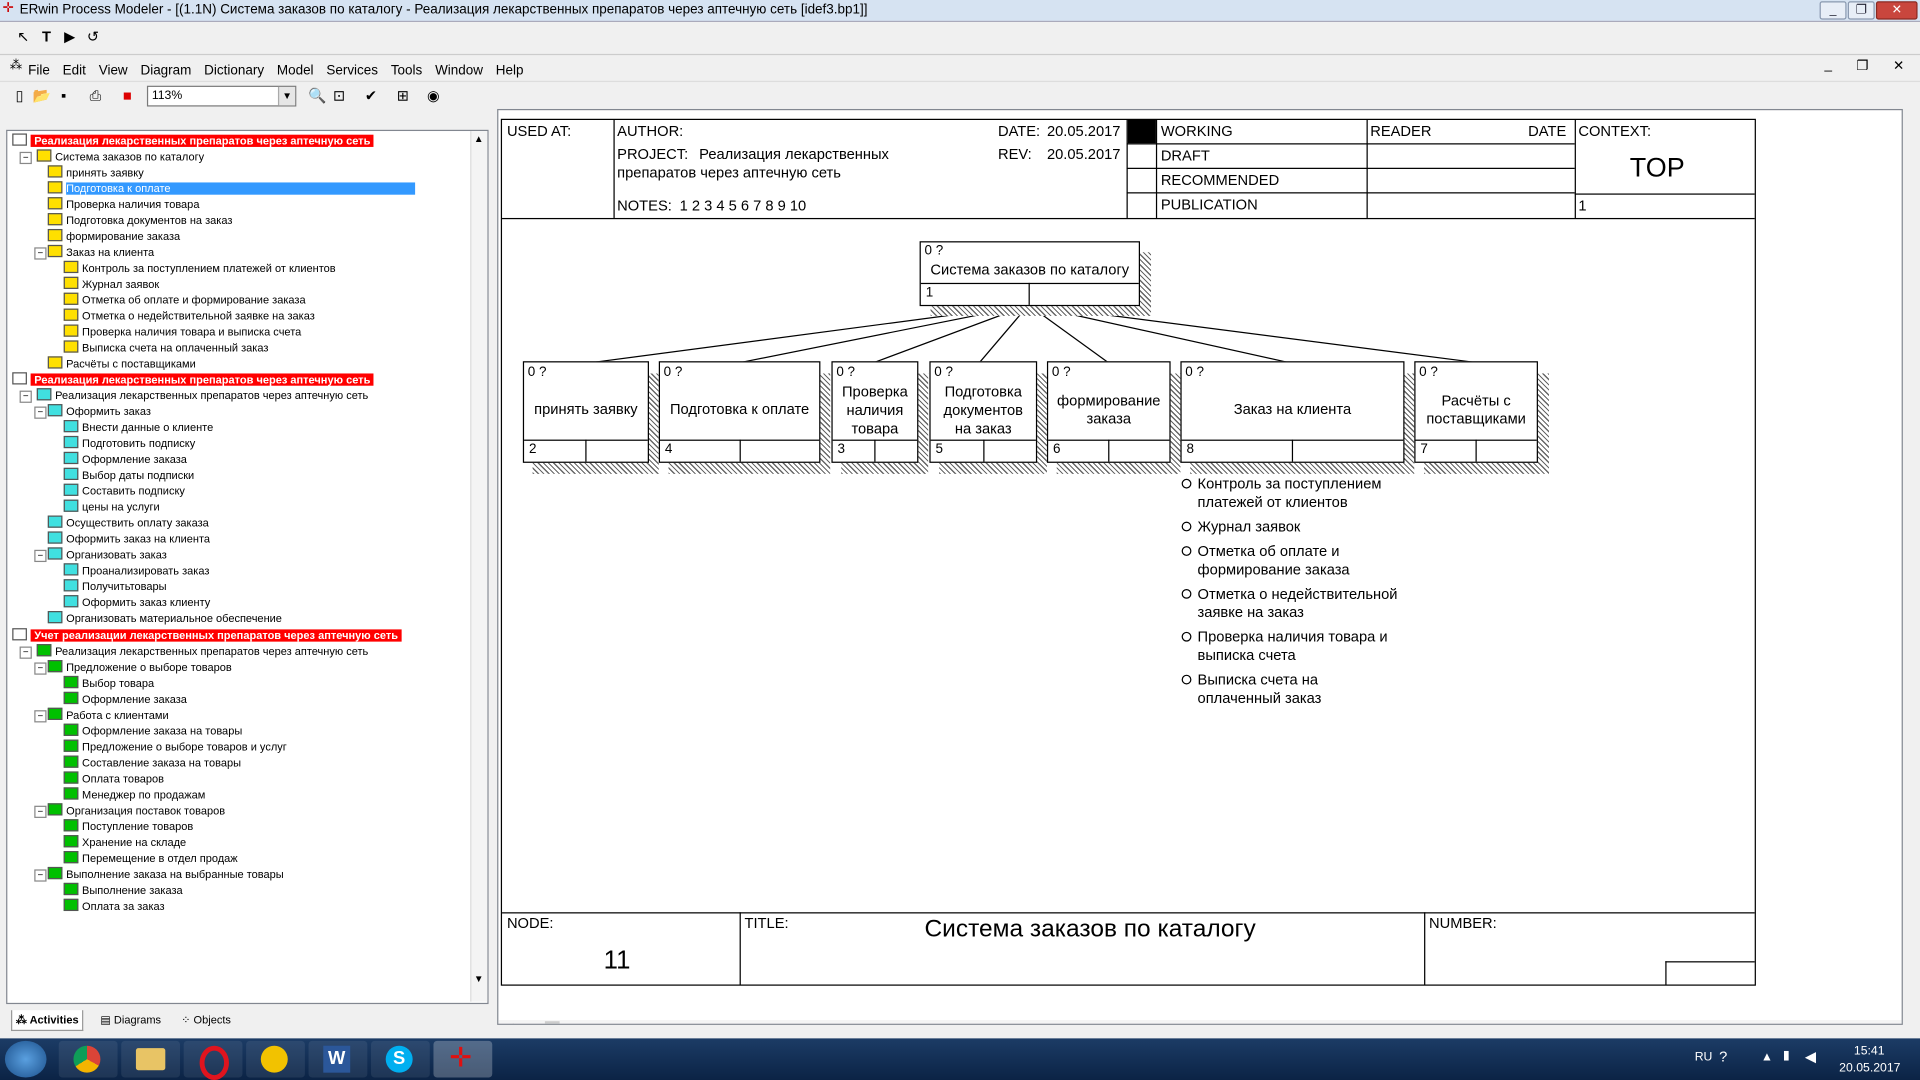 This screenshot has width=1920, height=1080. What do you see at coordinates (1869, 1068) in the screenshot?
I see `clock-date: 20.05.2017` at bounding box center [1869, 1068].